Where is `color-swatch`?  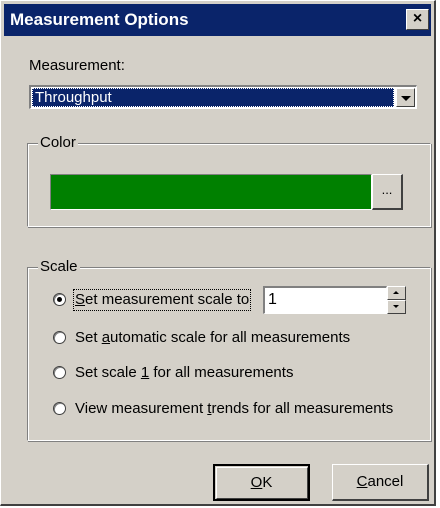
color-swatch is located at coordinates (211, 192).